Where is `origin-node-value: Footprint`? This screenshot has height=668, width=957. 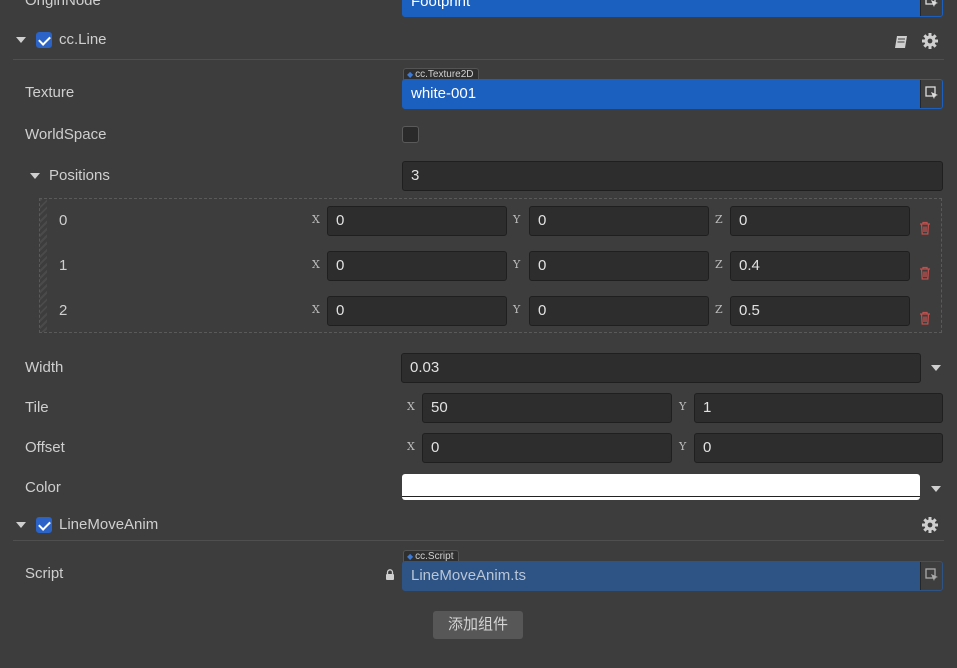
origin-node-value: Footprint is located at coordinates (441, 5).